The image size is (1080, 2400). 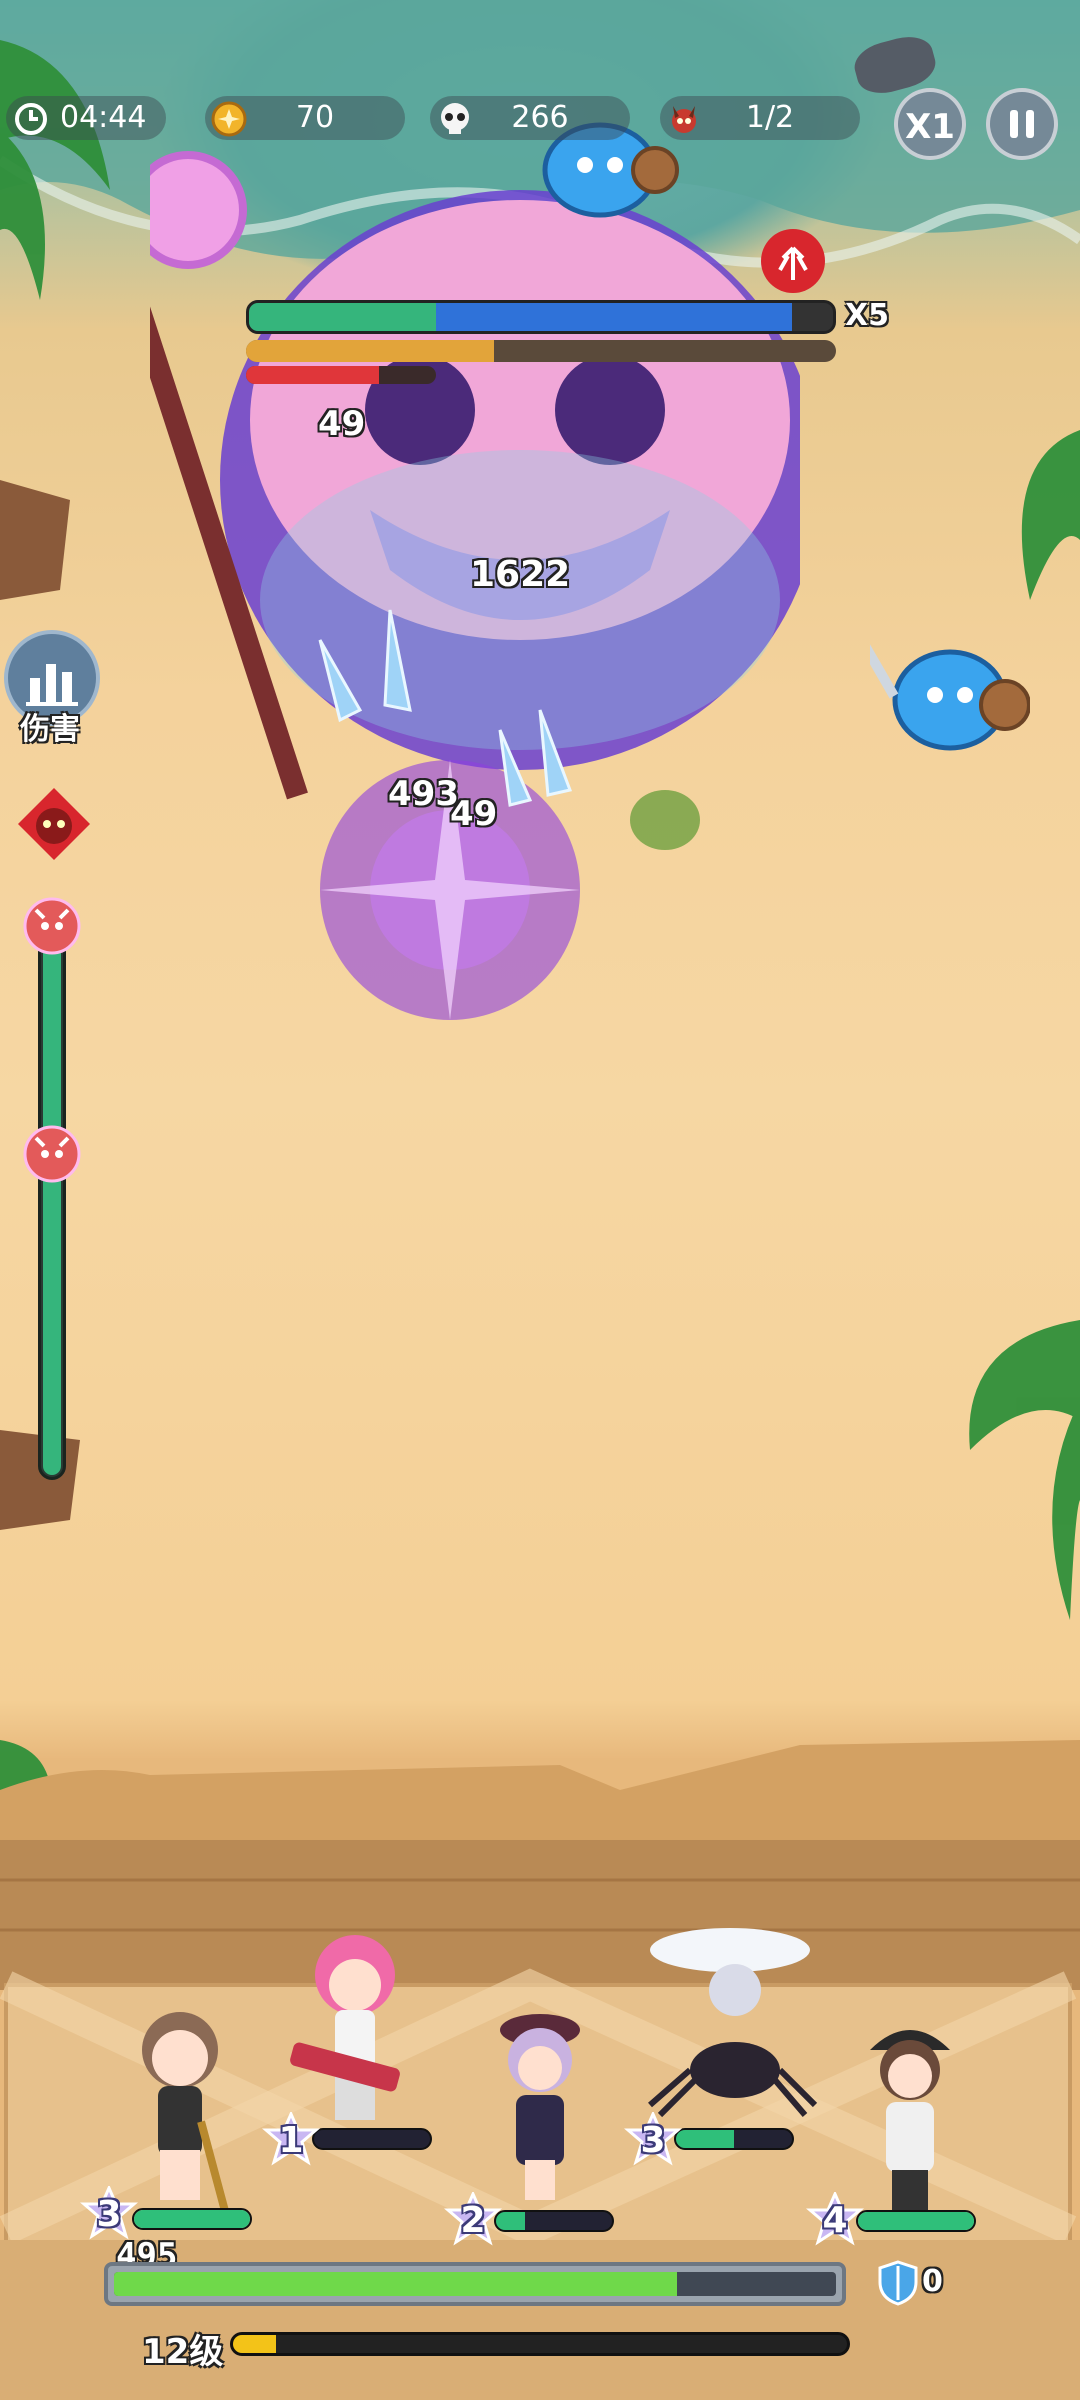 I want to click on coin-count: 70, so click(x=315, y=117).